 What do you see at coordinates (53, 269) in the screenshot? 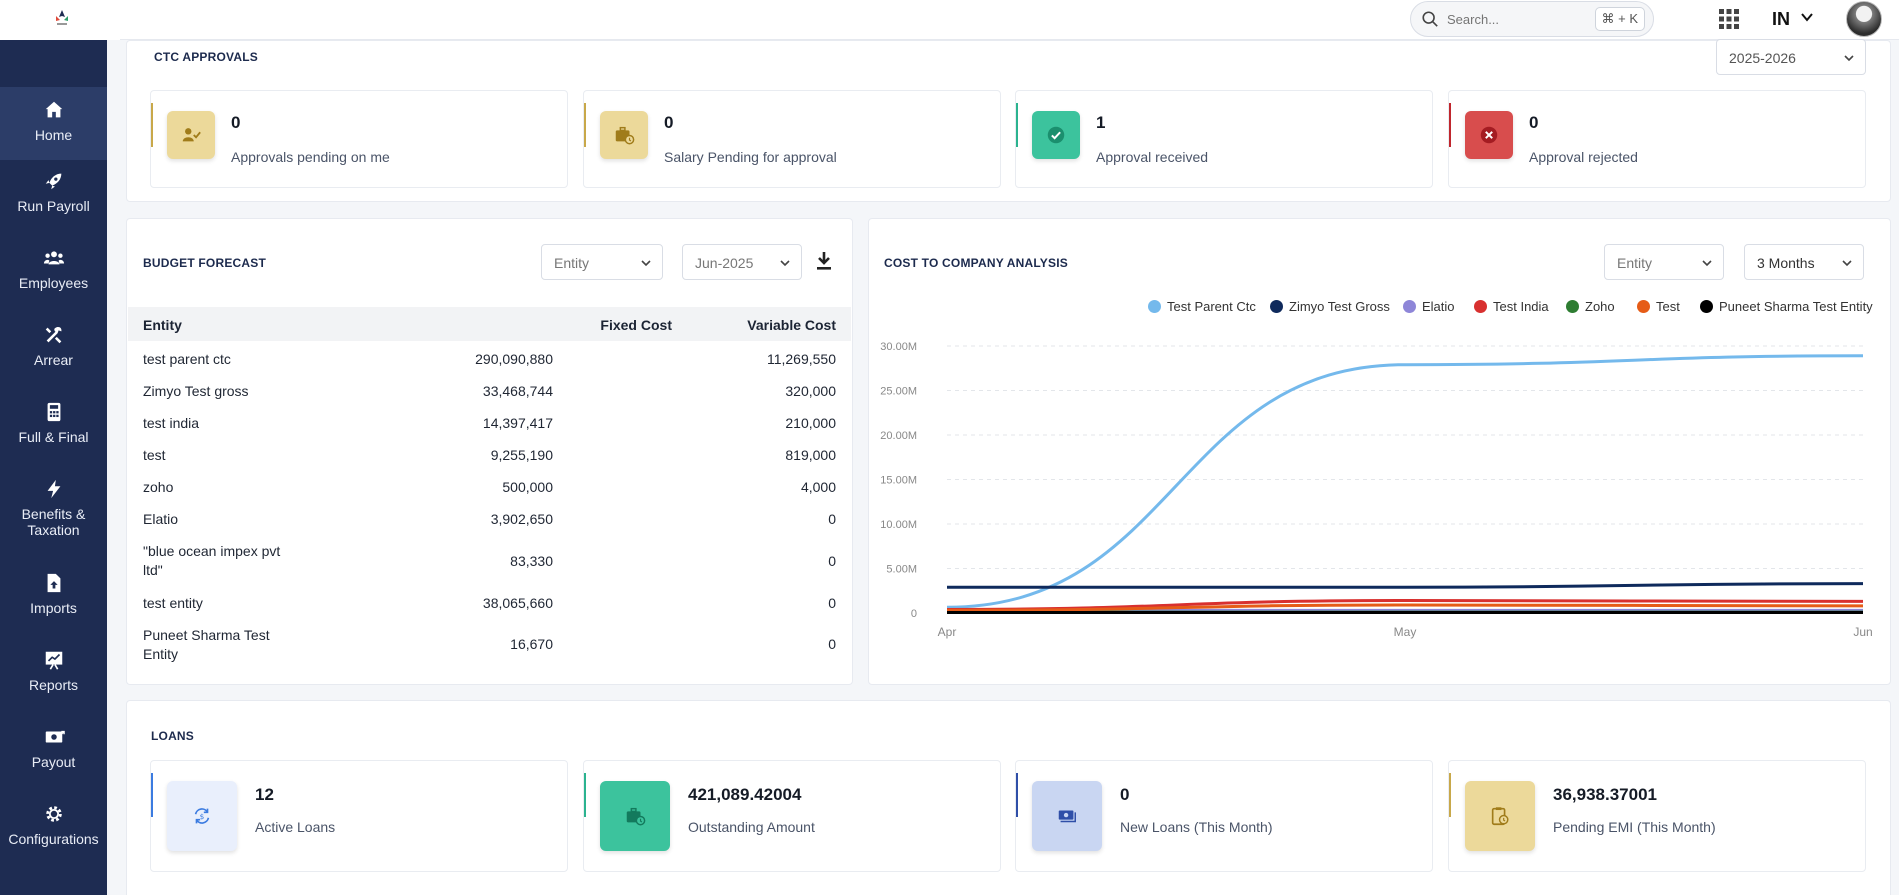
I see `sidebar-item-employees: Employees` at bounding box center [53, 269].